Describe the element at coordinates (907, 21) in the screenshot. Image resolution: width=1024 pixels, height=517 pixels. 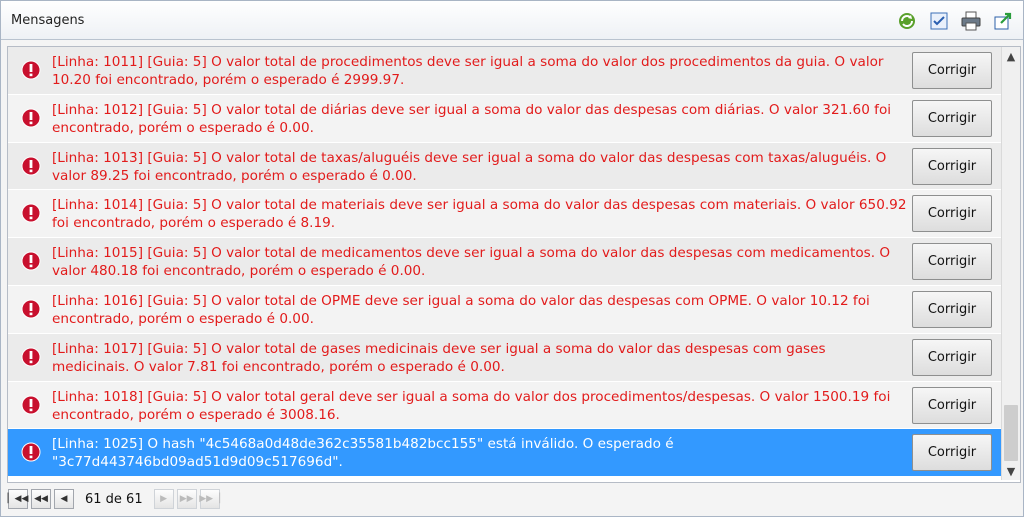
I see `refresh-icon` at that location.